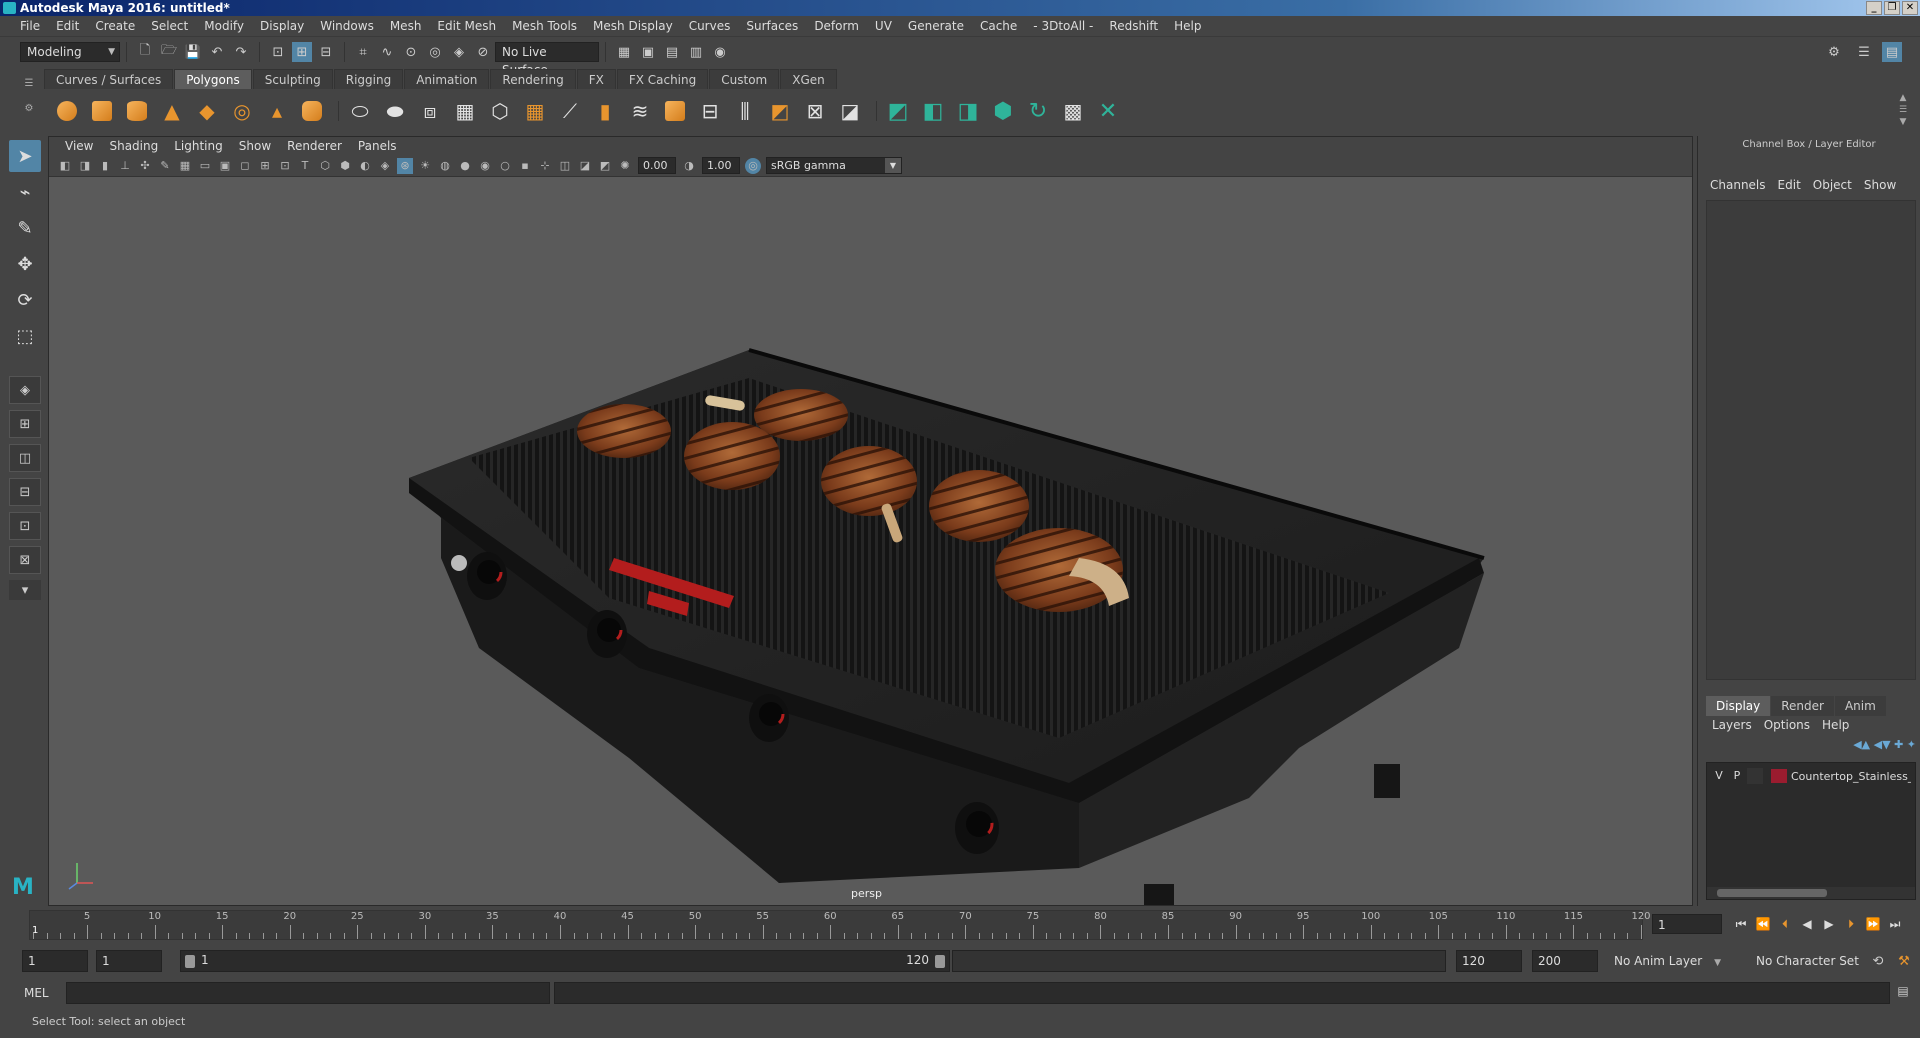 The height and width of the screenshot is (1038, 1920). What do you see at coordinates (1063, 26) in the screenshot?
I see `menu-3dtoall: - 3DtoAll -` at bounding box center [1063, 26].